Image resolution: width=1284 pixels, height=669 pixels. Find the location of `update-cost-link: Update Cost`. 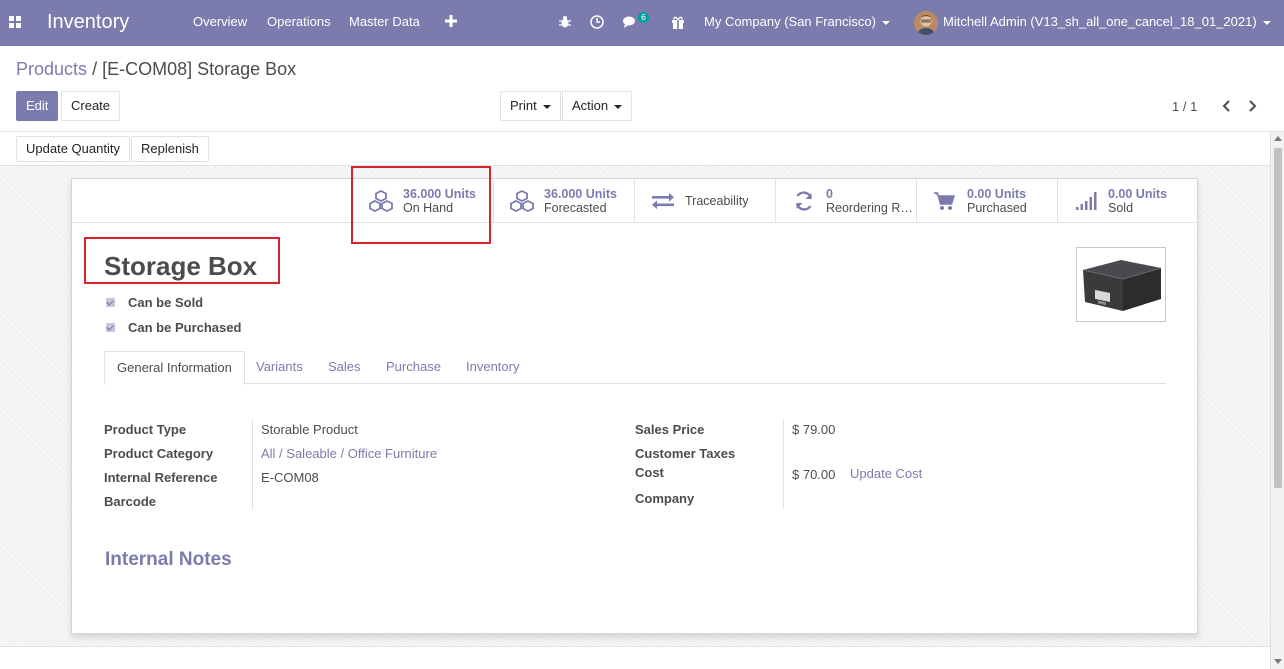

update-cost-link: Update Cost is located at coordinates (886, 473).